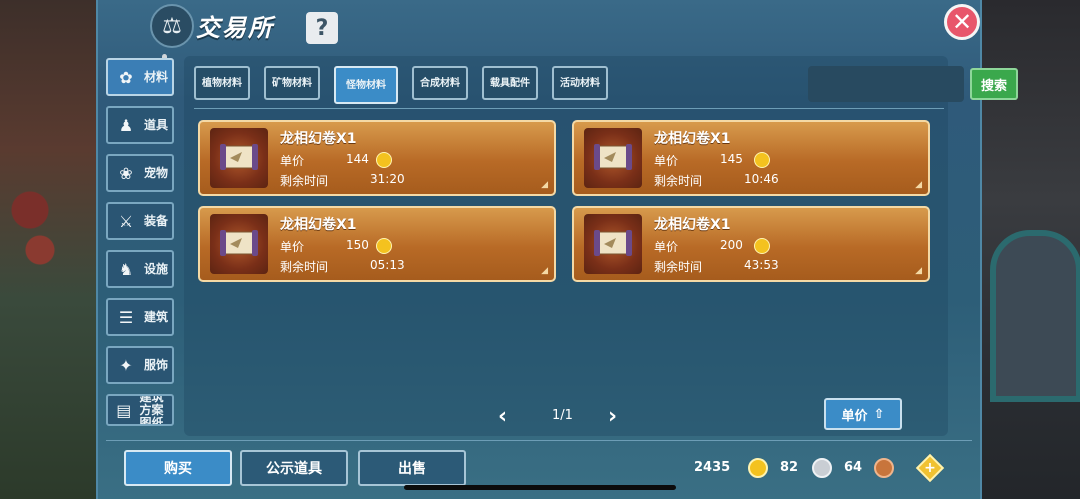  I want to click on sidebar-item-facilities: ♞ 设施, so click(140, 269).